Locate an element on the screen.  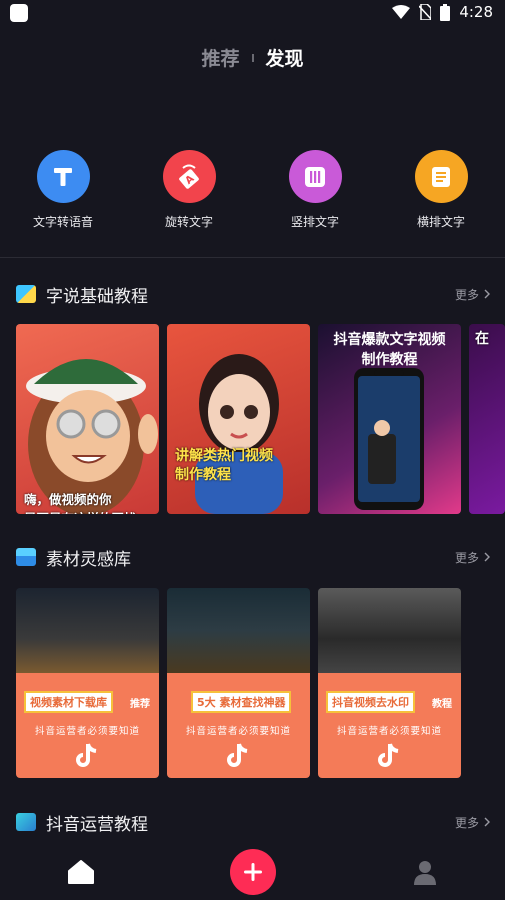
tab-recommend: 推荐 is located at coordinates (220, 57).